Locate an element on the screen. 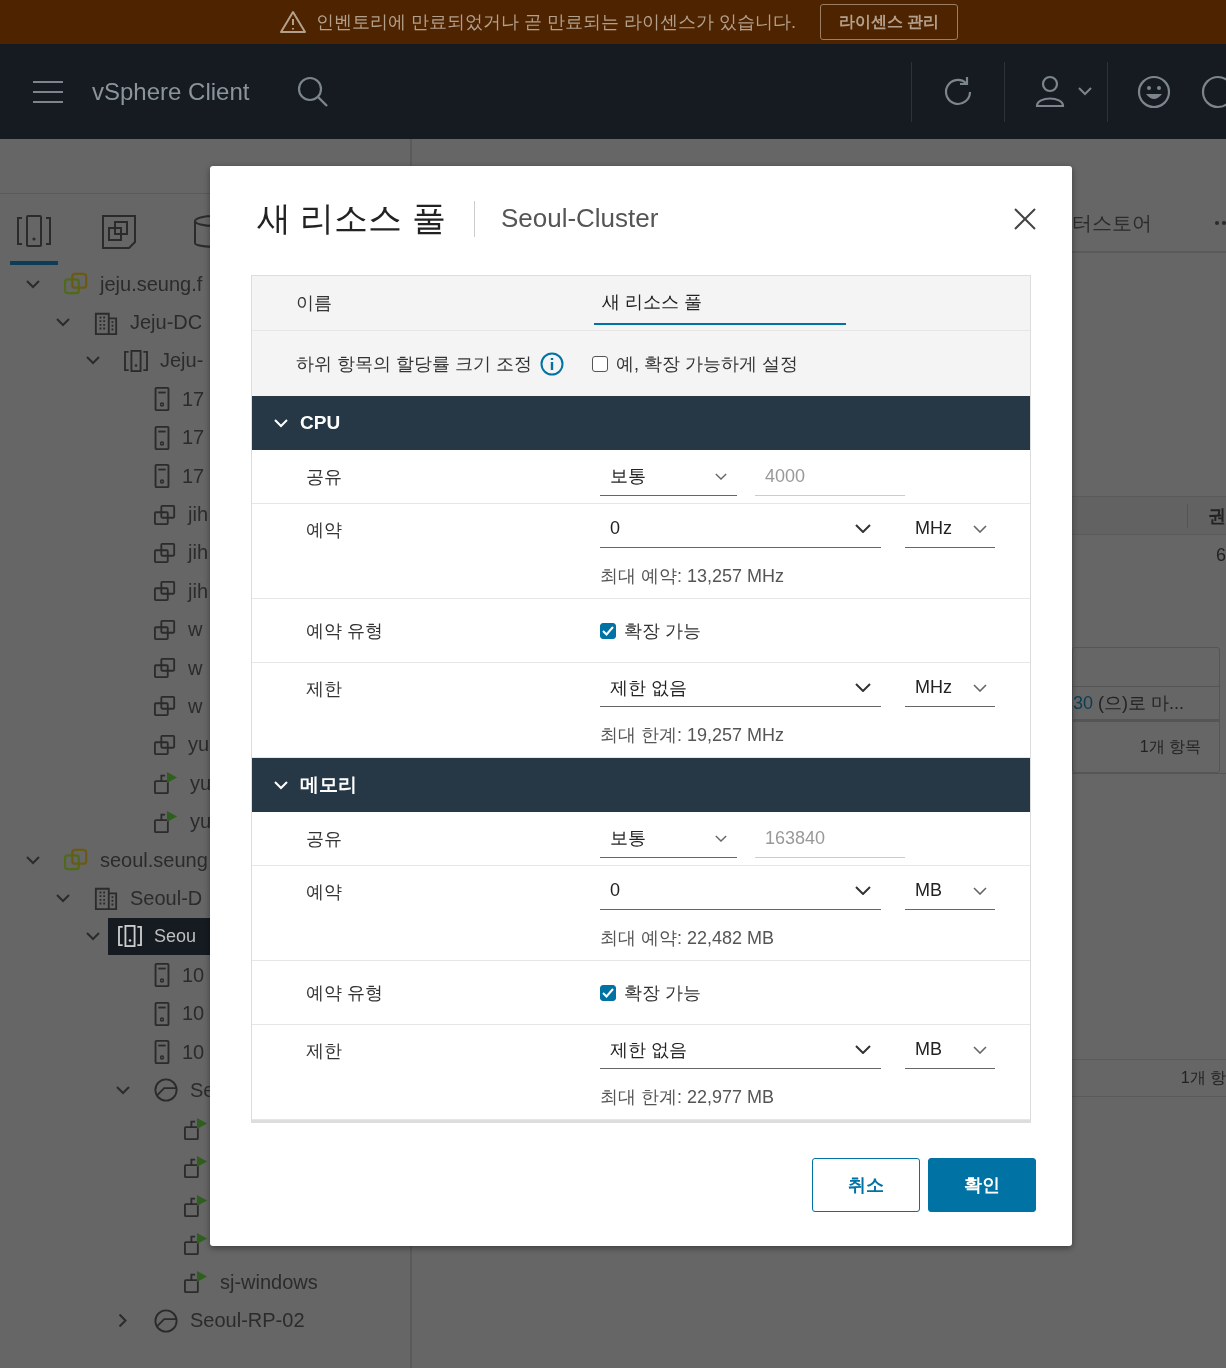 The height and width of the screenshot is (1368, 1226). manage-licenses-button: 라이센스 관리 is located at coordinates (889, 22).